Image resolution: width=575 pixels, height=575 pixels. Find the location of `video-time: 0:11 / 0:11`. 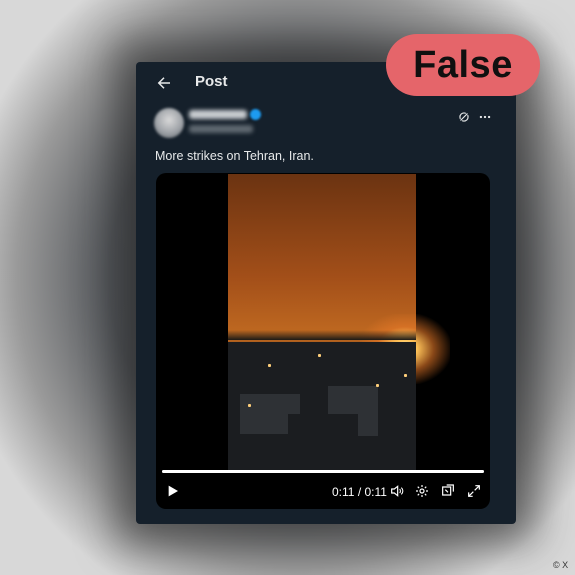

video-time: 0:11 / 0:11 is located at coordinates (359, 492).